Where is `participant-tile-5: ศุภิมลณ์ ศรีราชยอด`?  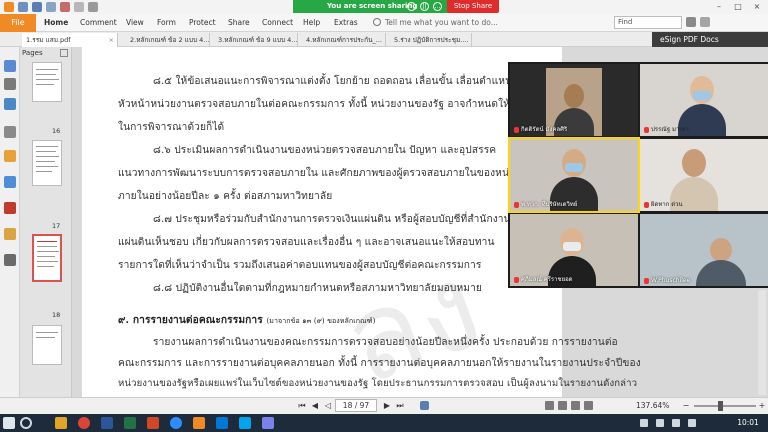 participant-tile-5: ศุภิมลณ์ ศรีราชยอด is located at coordinates (574, 250).